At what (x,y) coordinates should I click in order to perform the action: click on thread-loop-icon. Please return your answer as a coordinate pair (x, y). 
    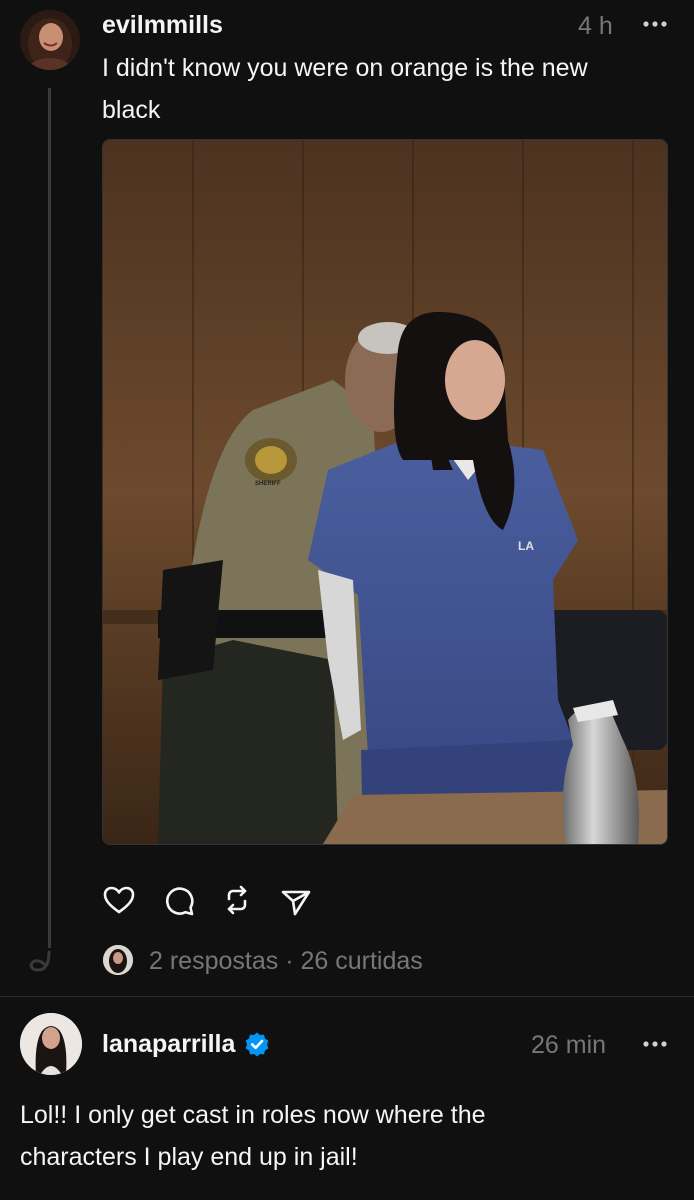
    Looking at the image, I should click on (41, 963).